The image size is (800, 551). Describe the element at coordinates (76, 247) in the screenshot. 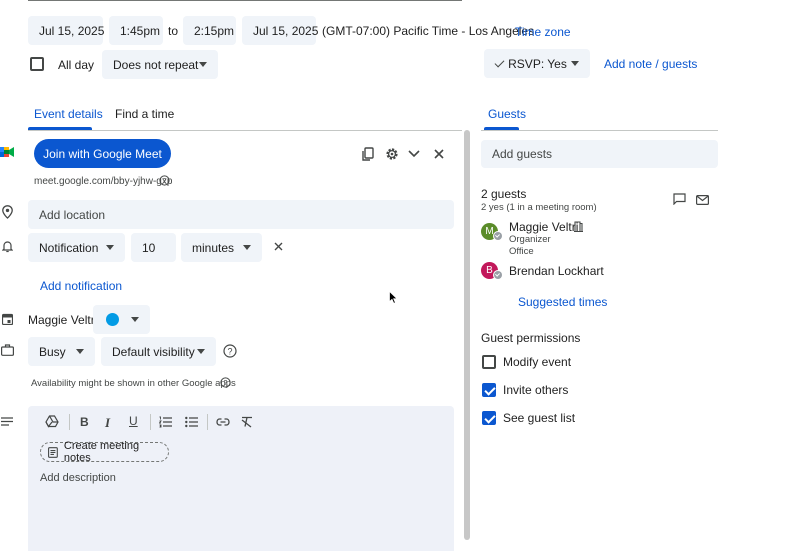

I see `notification-type-dropdown: Notification` at that location.